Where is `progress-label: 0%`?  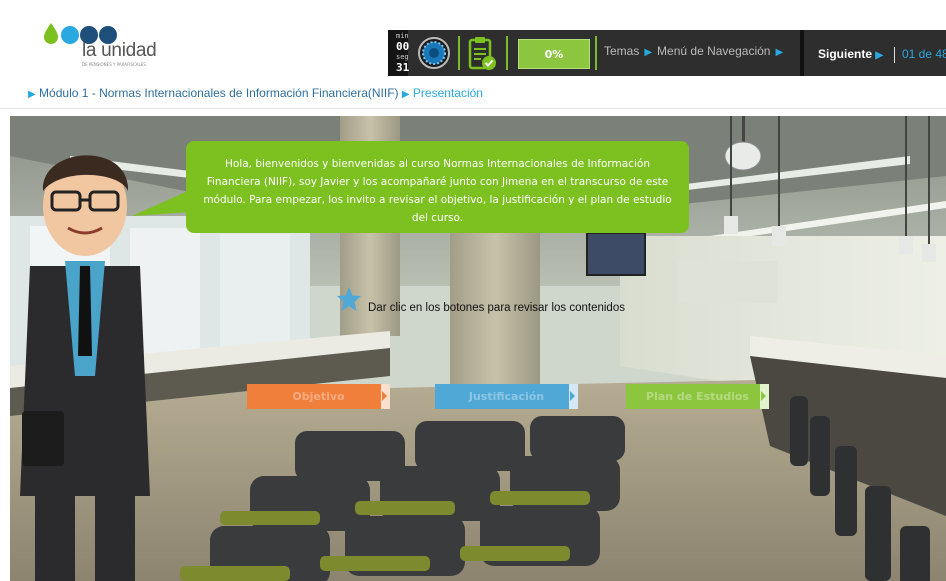
progress-label: 0% is located at coordinates (554, 54).